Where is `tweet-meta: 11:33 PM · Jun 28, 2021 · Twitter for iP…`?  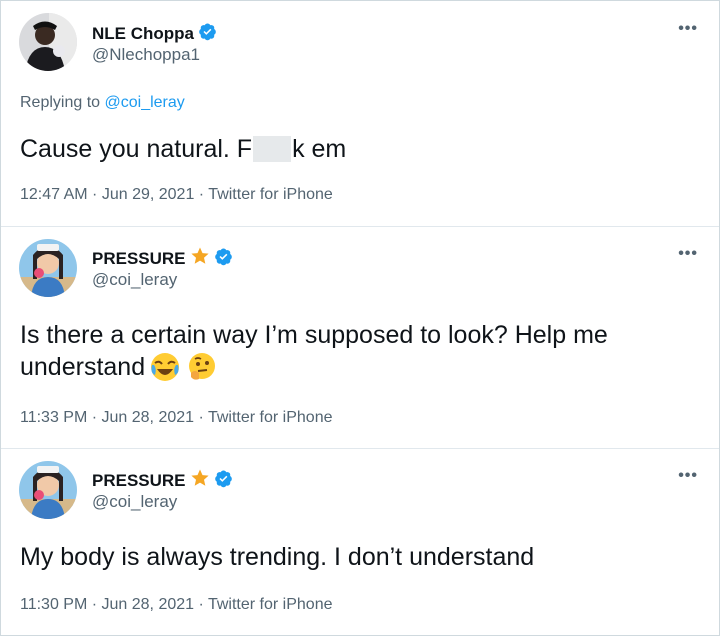 tweet-meta: 11:33 PM · Jun 28, 2021 · Twitter for iP… is located at coordinates (176, 417).